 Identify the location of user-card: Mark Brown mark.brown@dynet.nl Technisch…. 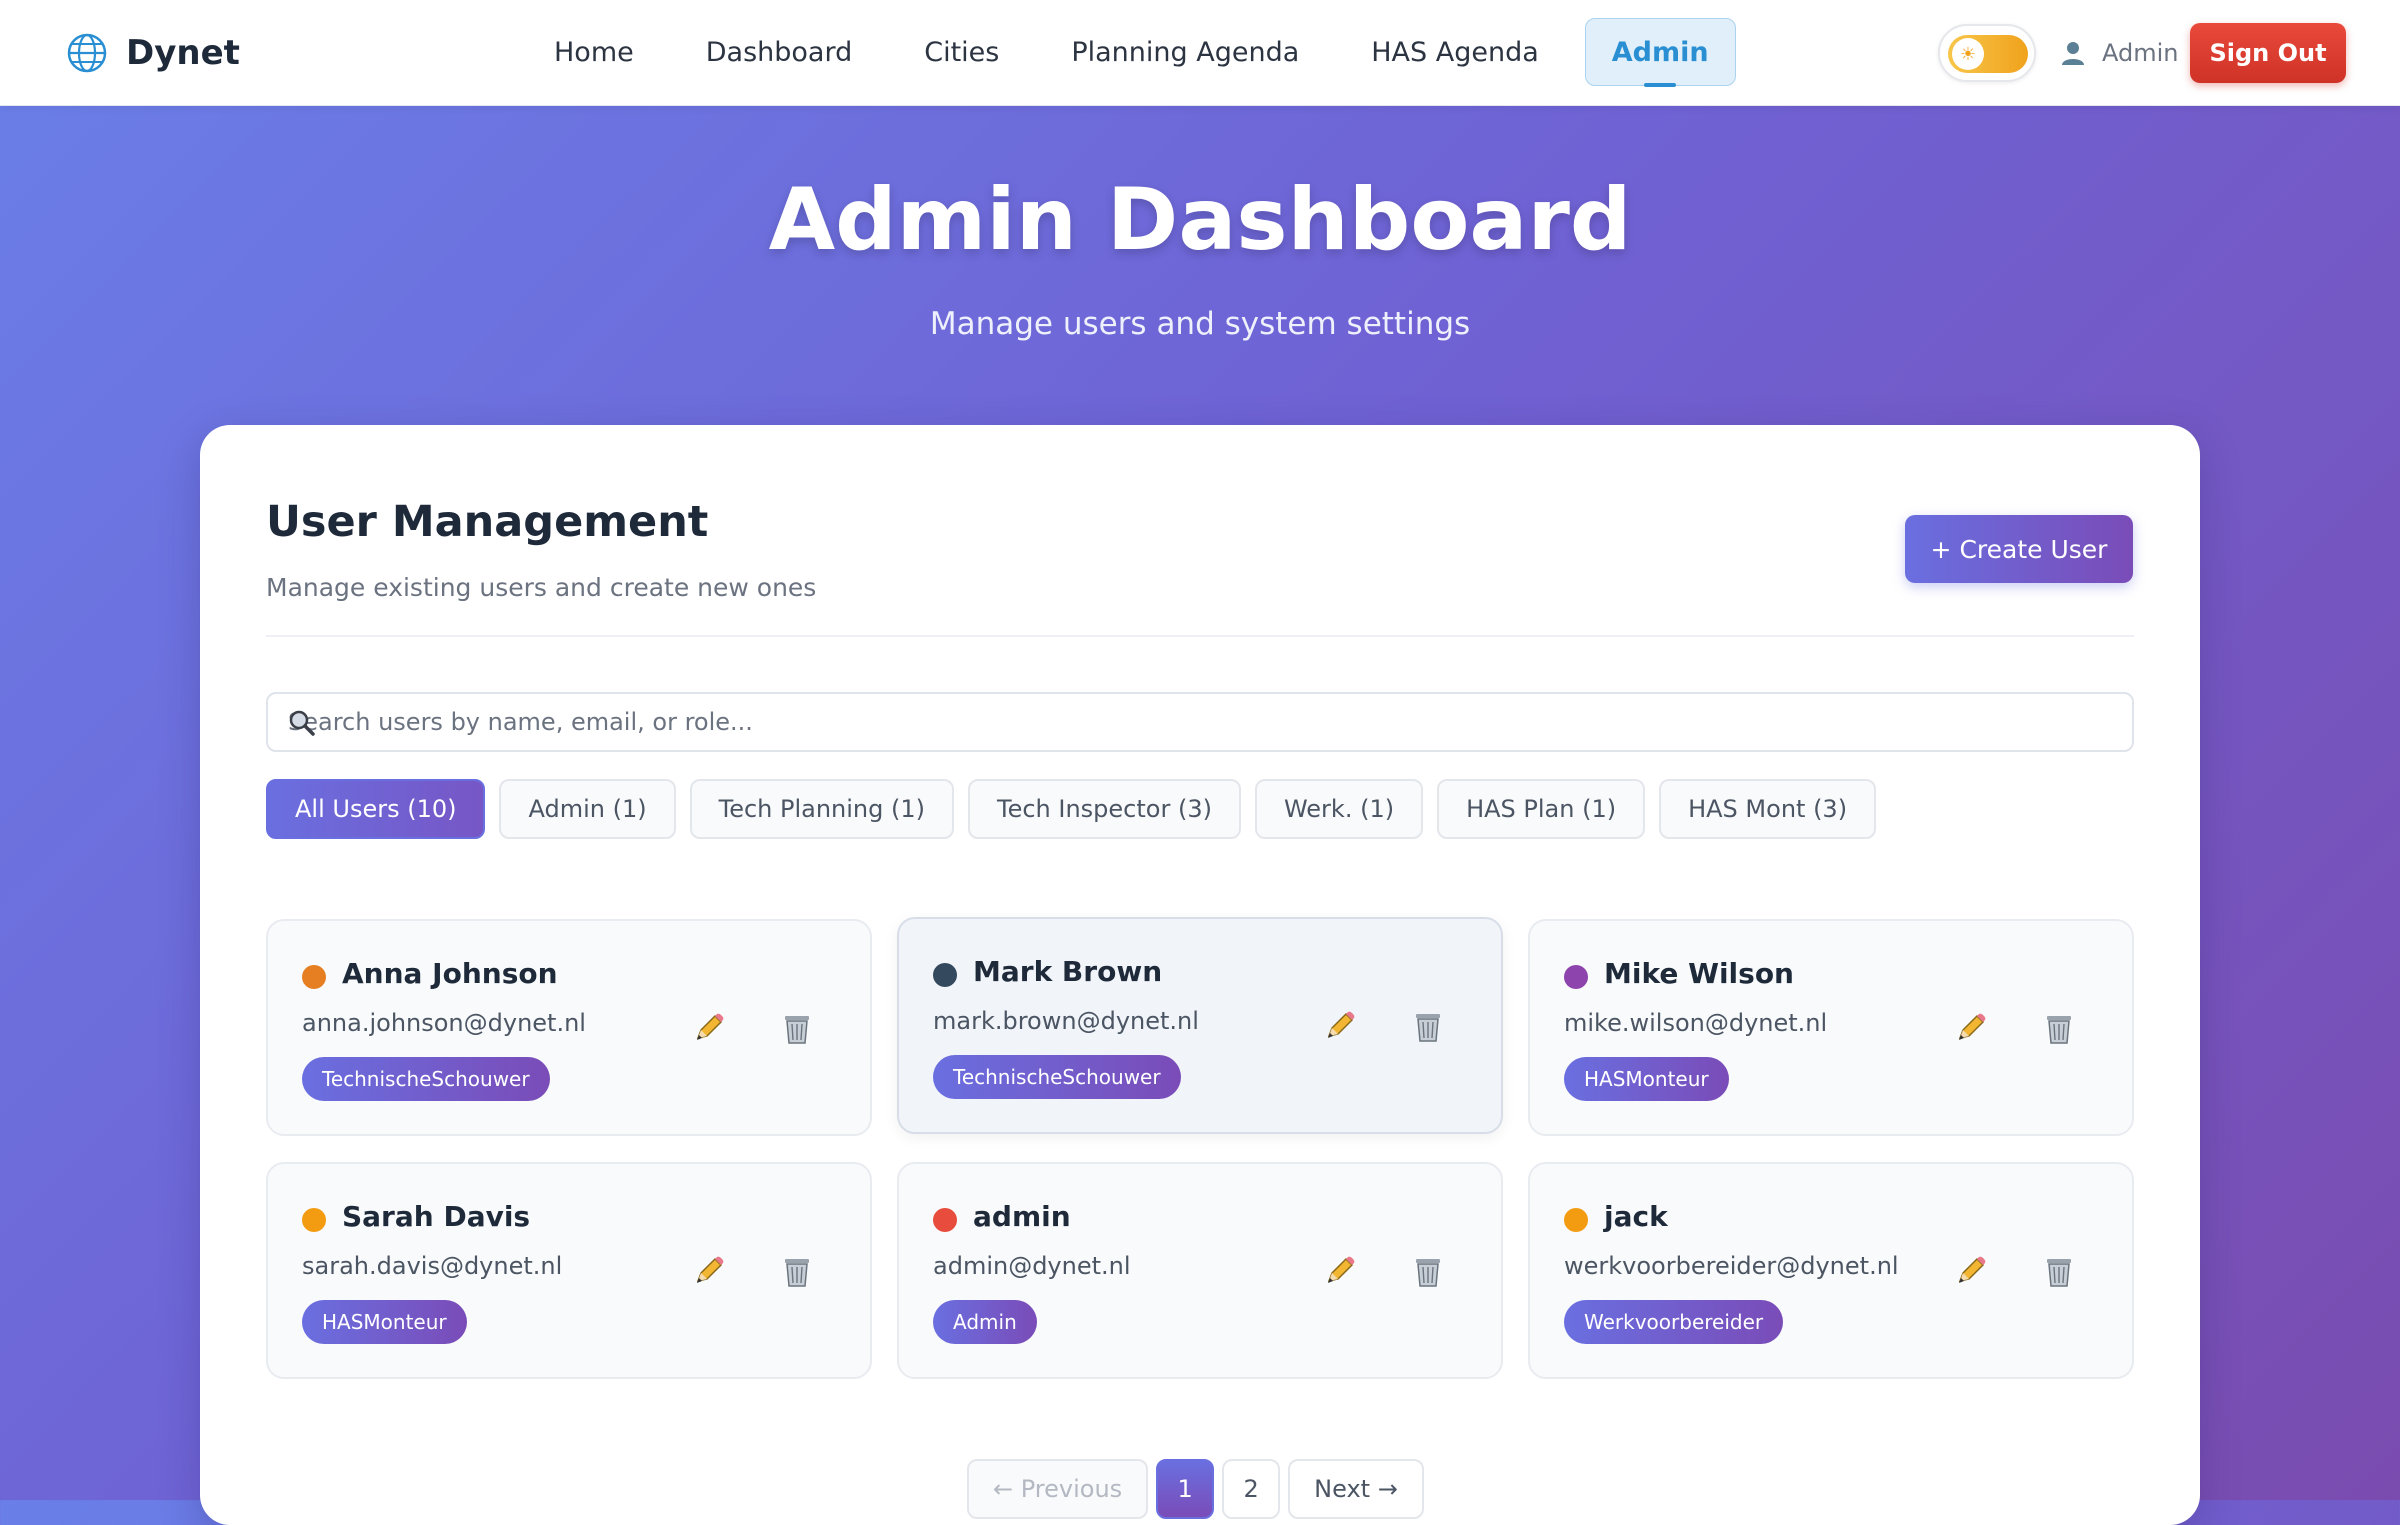
(1200, 1025).